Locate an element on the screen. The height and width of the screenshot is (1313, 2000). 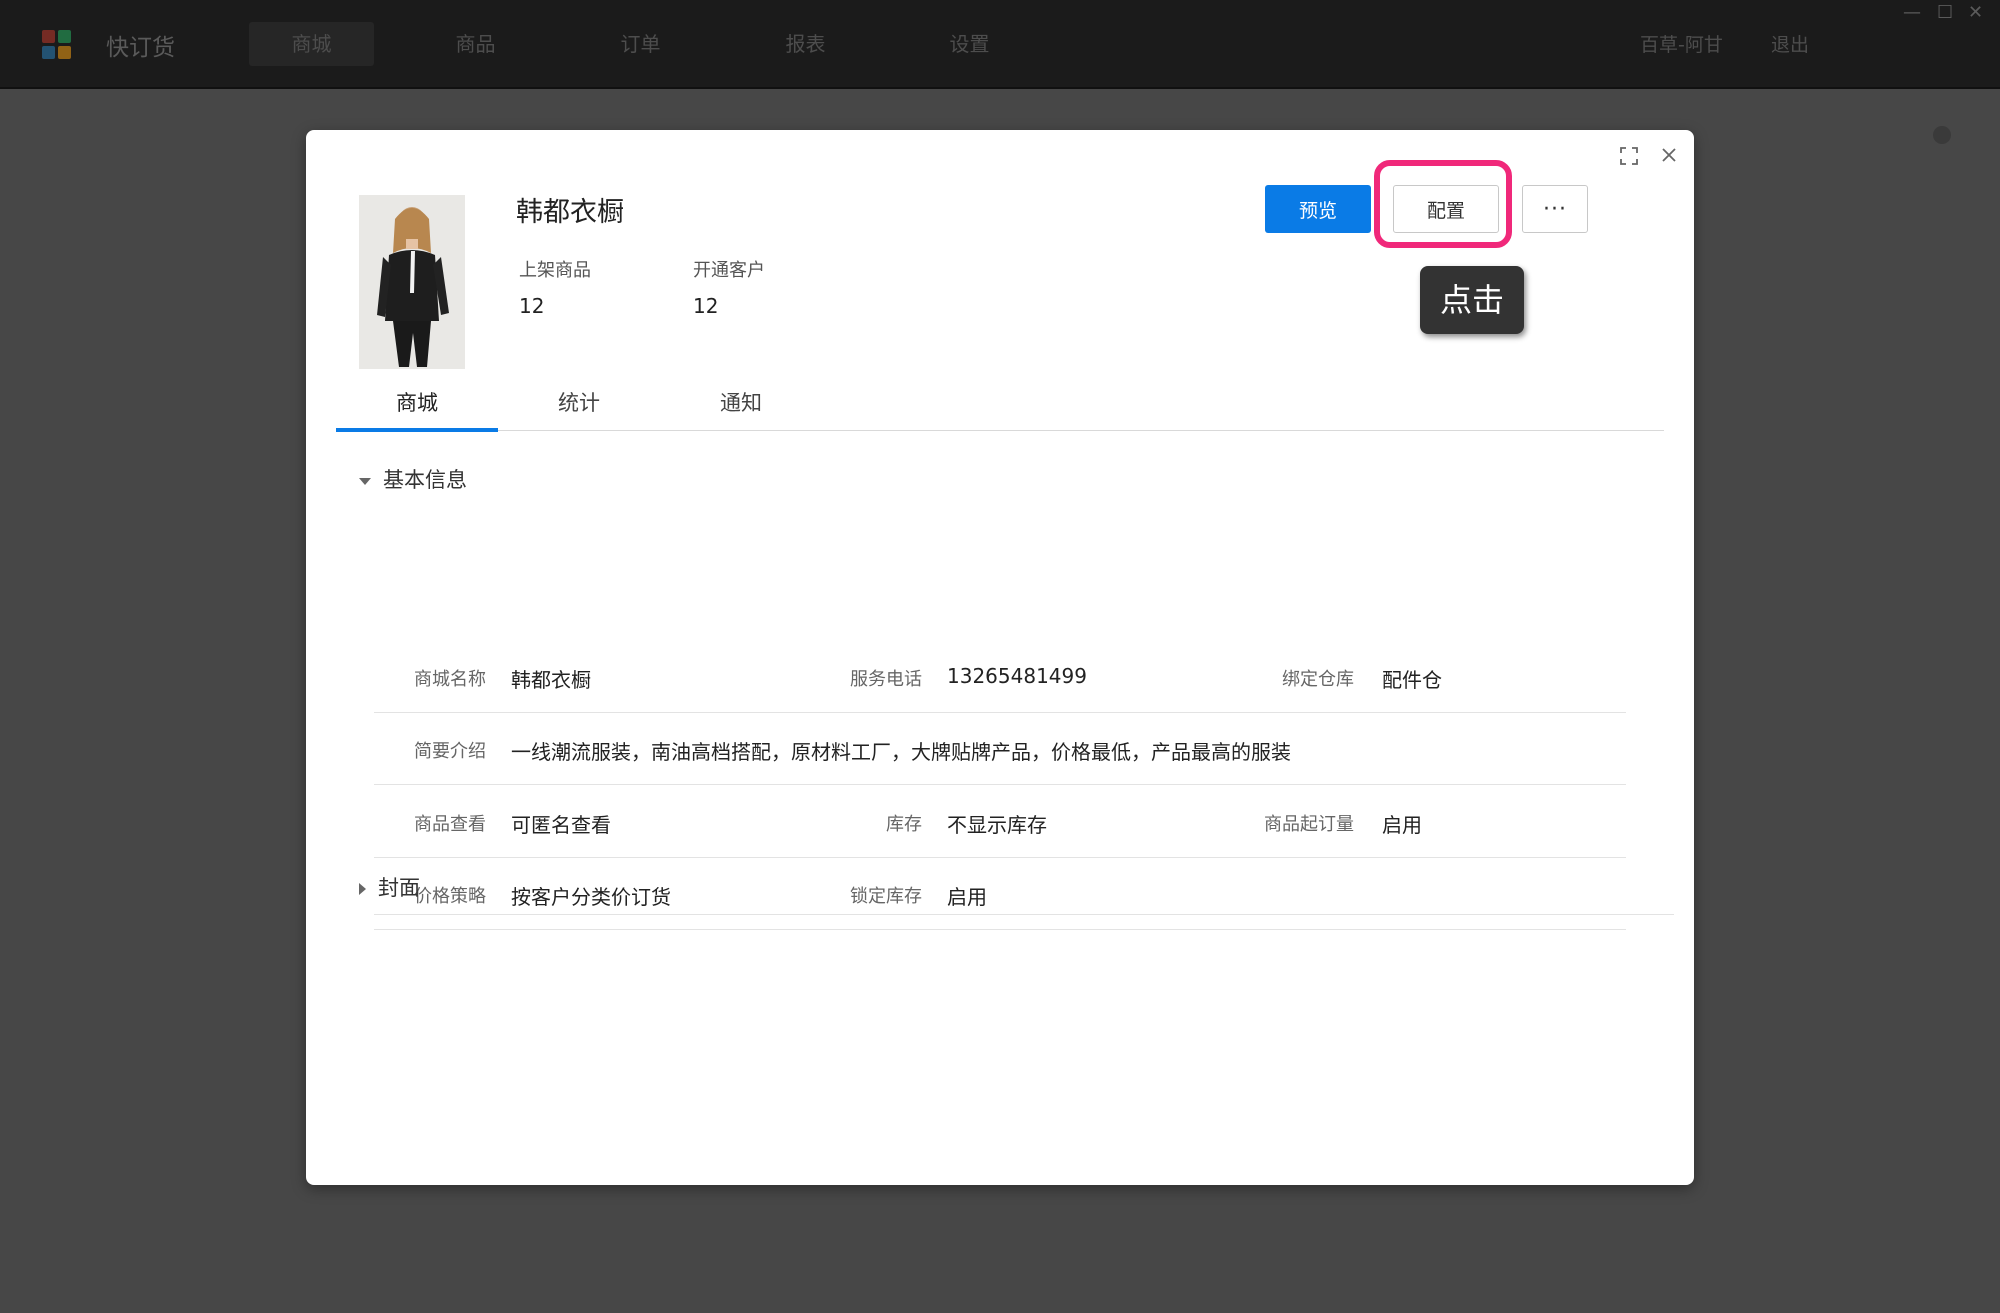
caret-right-icon is located at coordinates (362, 889).